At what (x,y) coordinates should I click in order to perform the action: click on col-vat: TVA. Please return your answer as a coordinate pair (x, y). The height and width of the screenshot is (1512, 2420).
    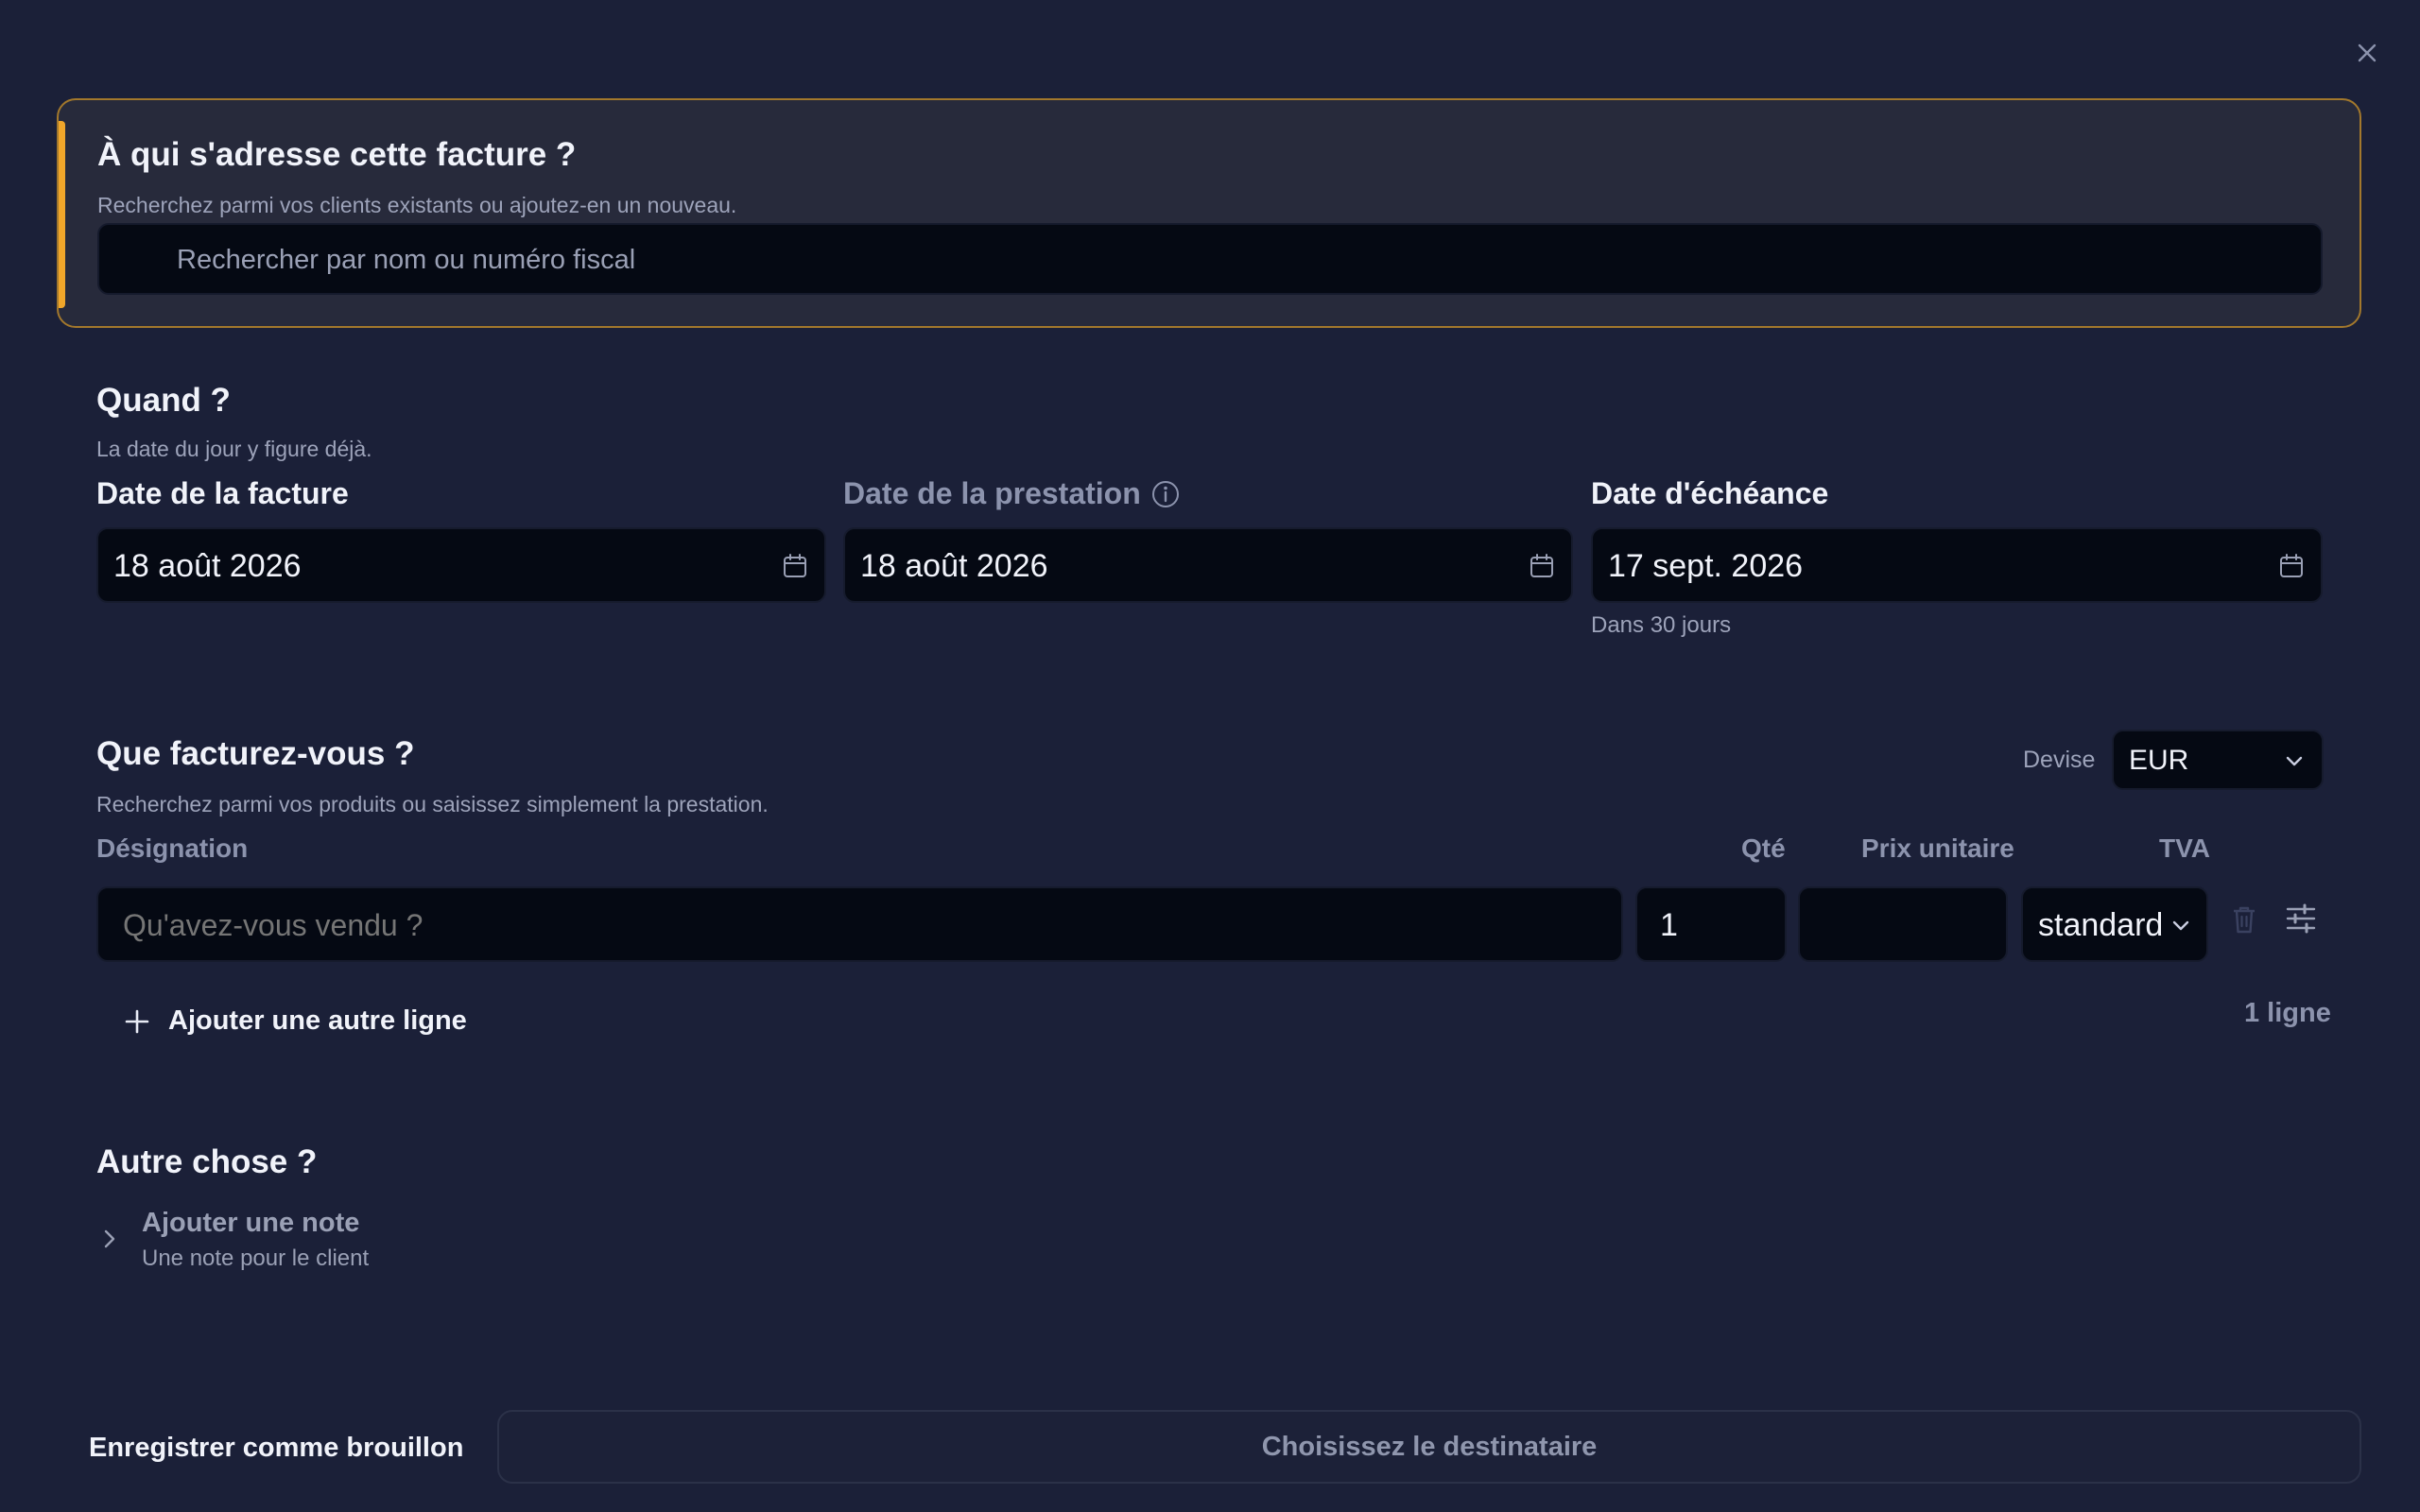
    Looking at the image, I should click on (2184, 848).